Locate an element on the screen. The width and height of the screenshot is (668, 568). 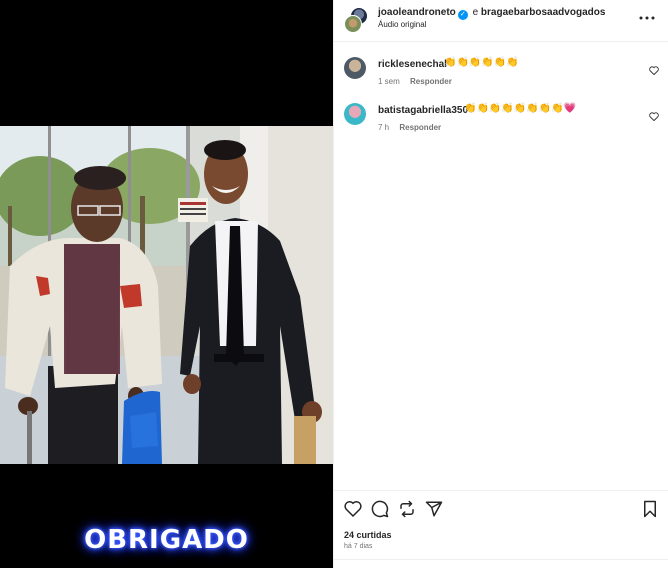
divider is located at coordinates (501, 559).